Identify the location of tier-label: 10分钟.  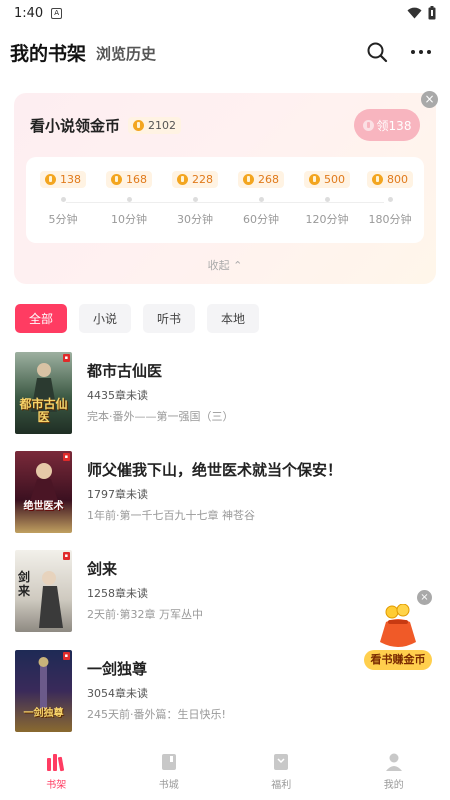
(129, 219).